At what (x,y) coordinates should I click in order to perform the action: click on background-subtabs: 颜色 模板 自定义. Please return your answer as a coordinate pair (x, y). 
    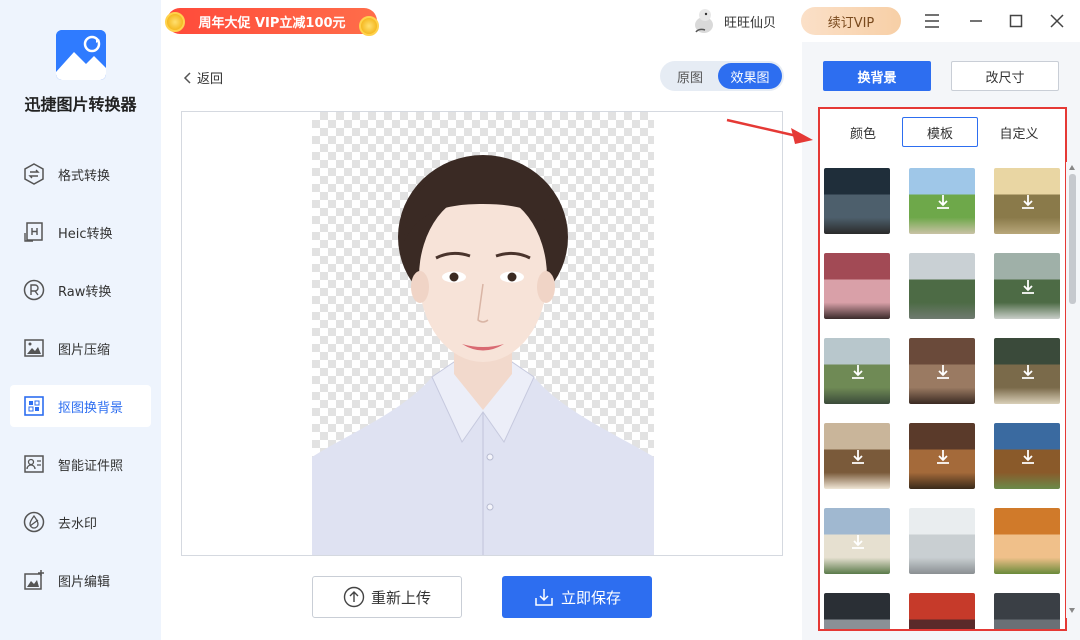
    Looking at the image, I should click on (942, 132).